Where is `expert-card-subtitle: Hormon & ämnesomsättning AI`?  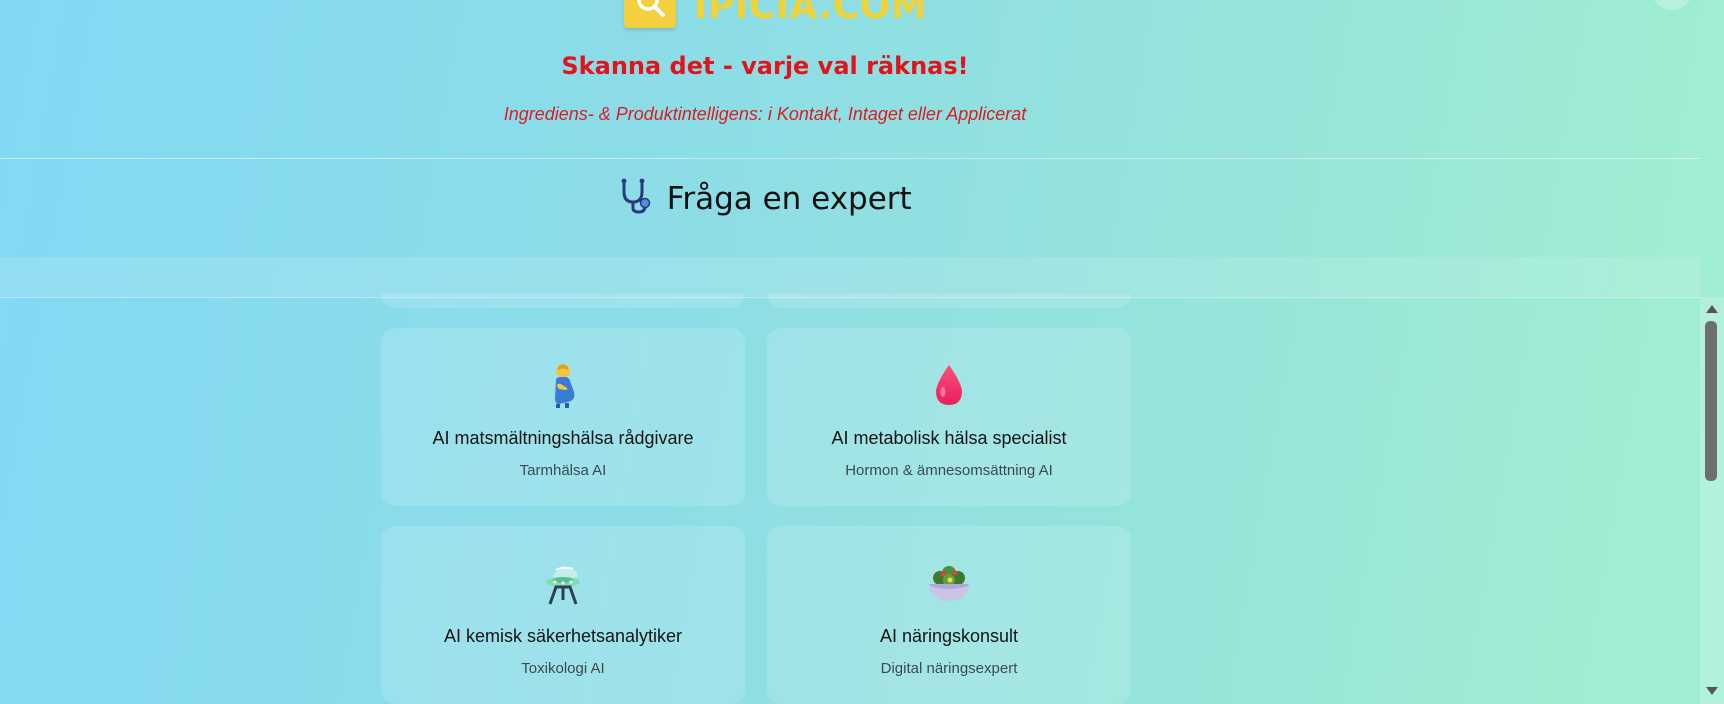
expert-card-subtitle: Hormon & ämnesomsättning AI is located at coordinates (949, 470).